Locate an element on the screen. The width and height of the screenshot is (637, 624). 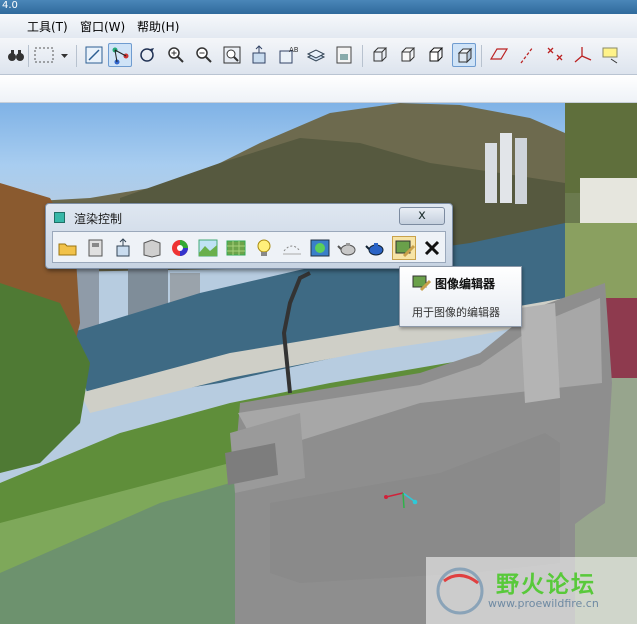
wireframe-icon is located at coordinates (380, 55).